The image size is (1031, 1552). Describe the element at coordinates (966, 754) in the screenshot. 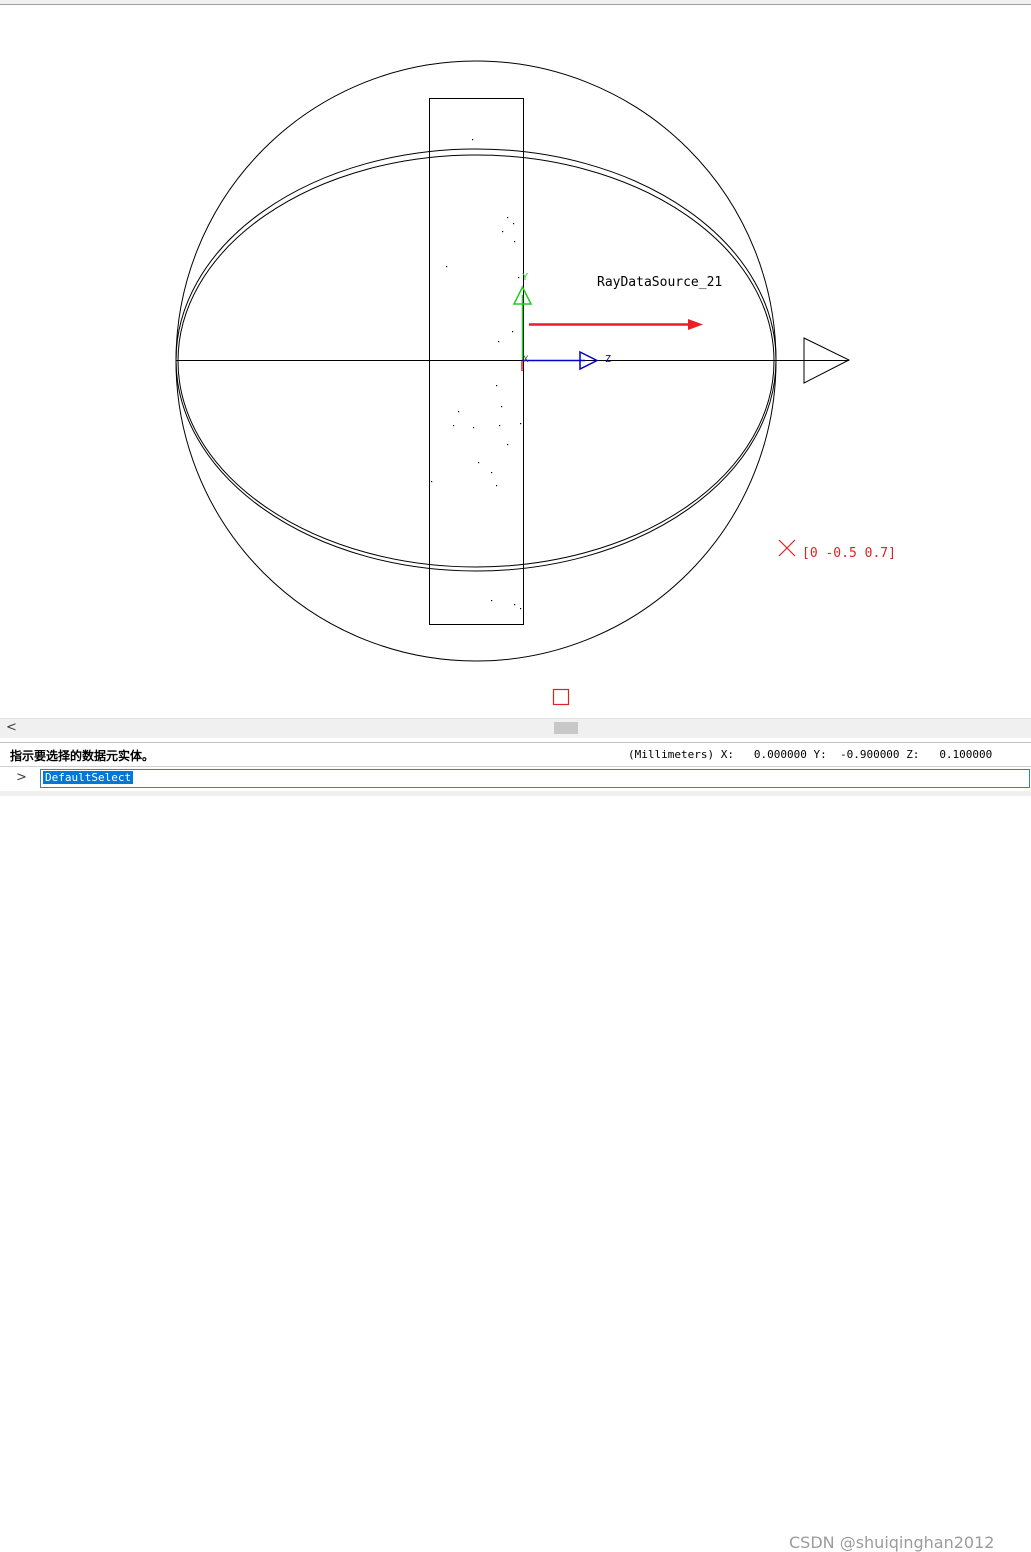

I see `z-coord-value: 0.100000` at that location.